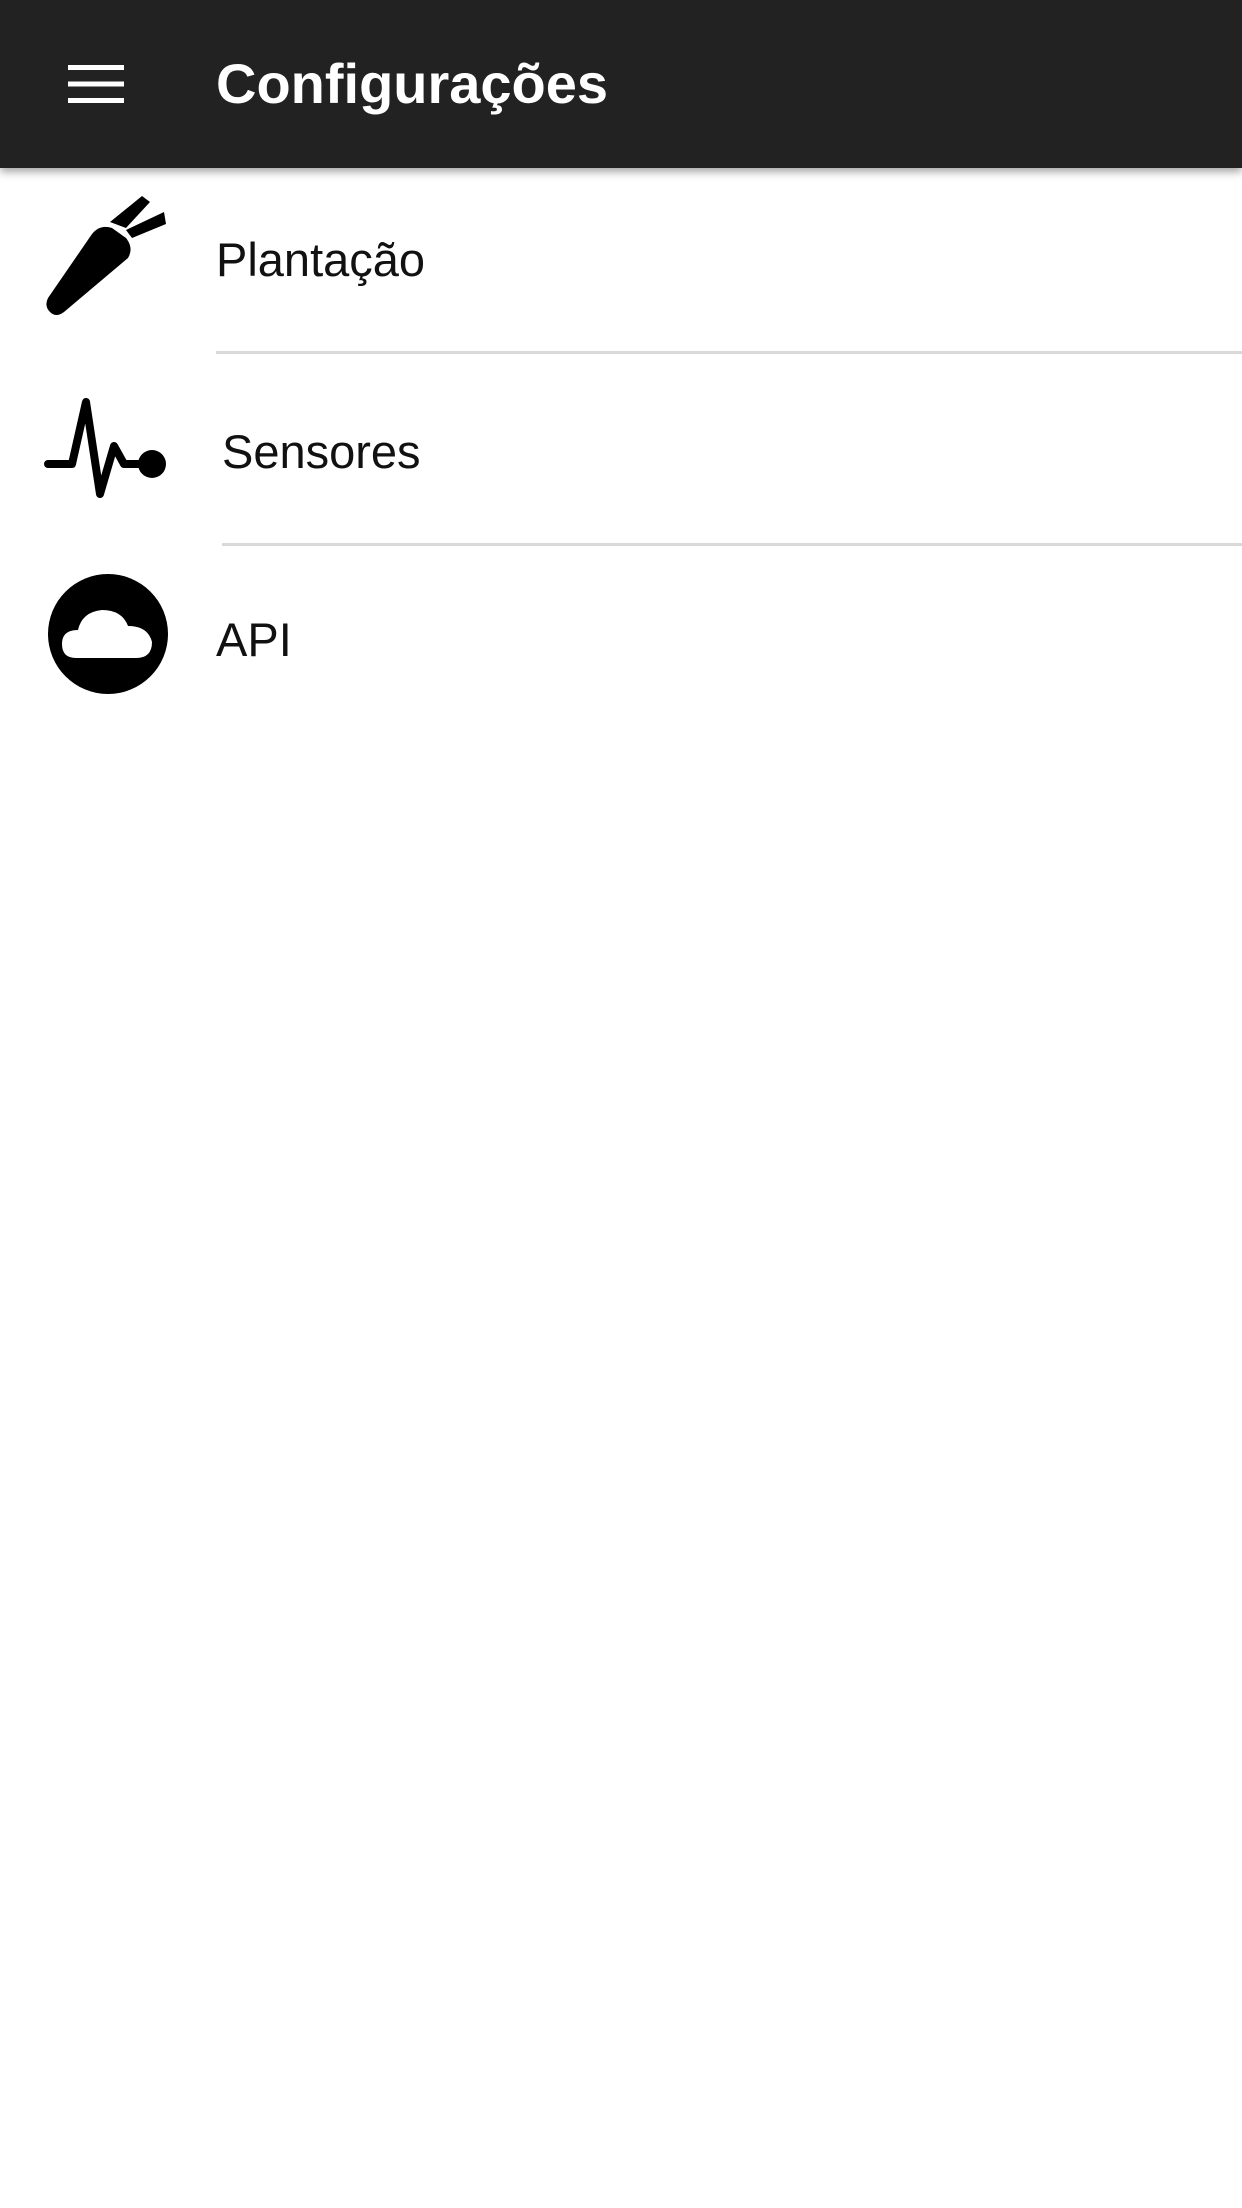 This screenshot has height=2208, width=1242. What do you see at coordinates (621, 84) in the screenshot?
I see `app-bar: Configurações` at bounding box center [621, 84].